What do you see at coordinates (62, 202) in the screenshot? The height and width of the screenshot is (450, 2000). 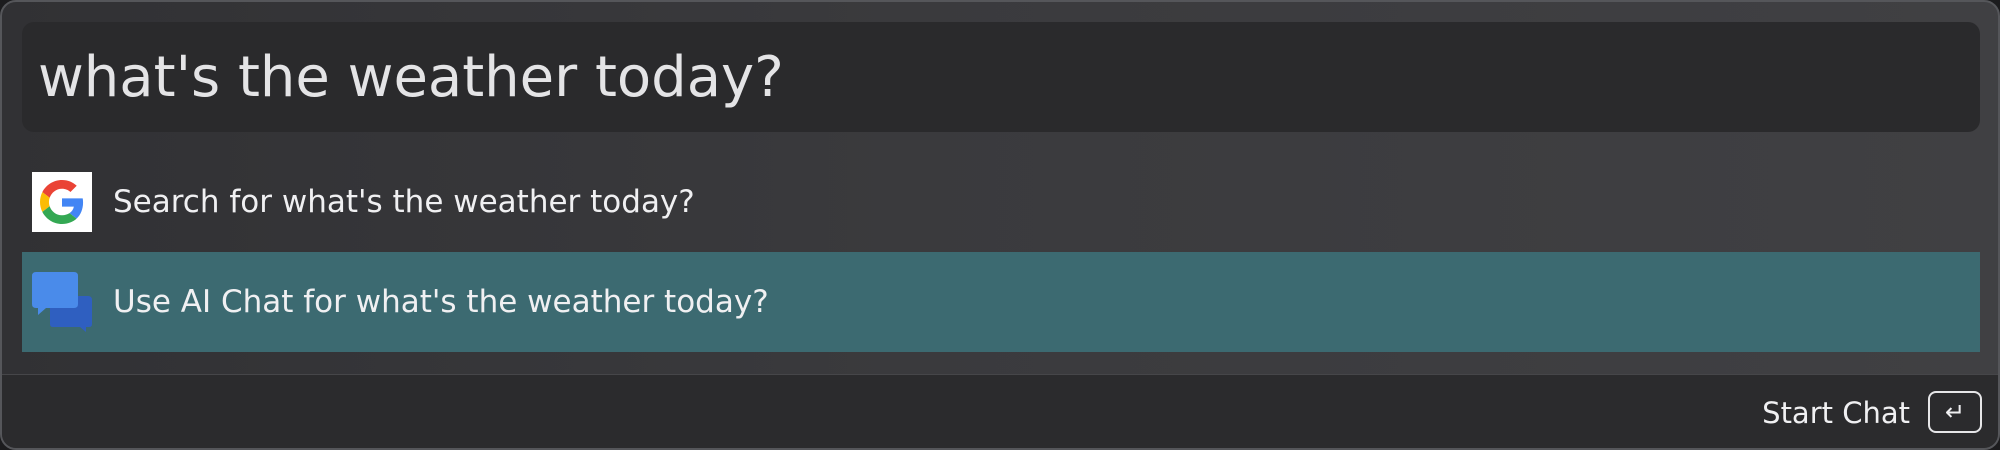 I see `google-icon` at bounding box center [62, 202].